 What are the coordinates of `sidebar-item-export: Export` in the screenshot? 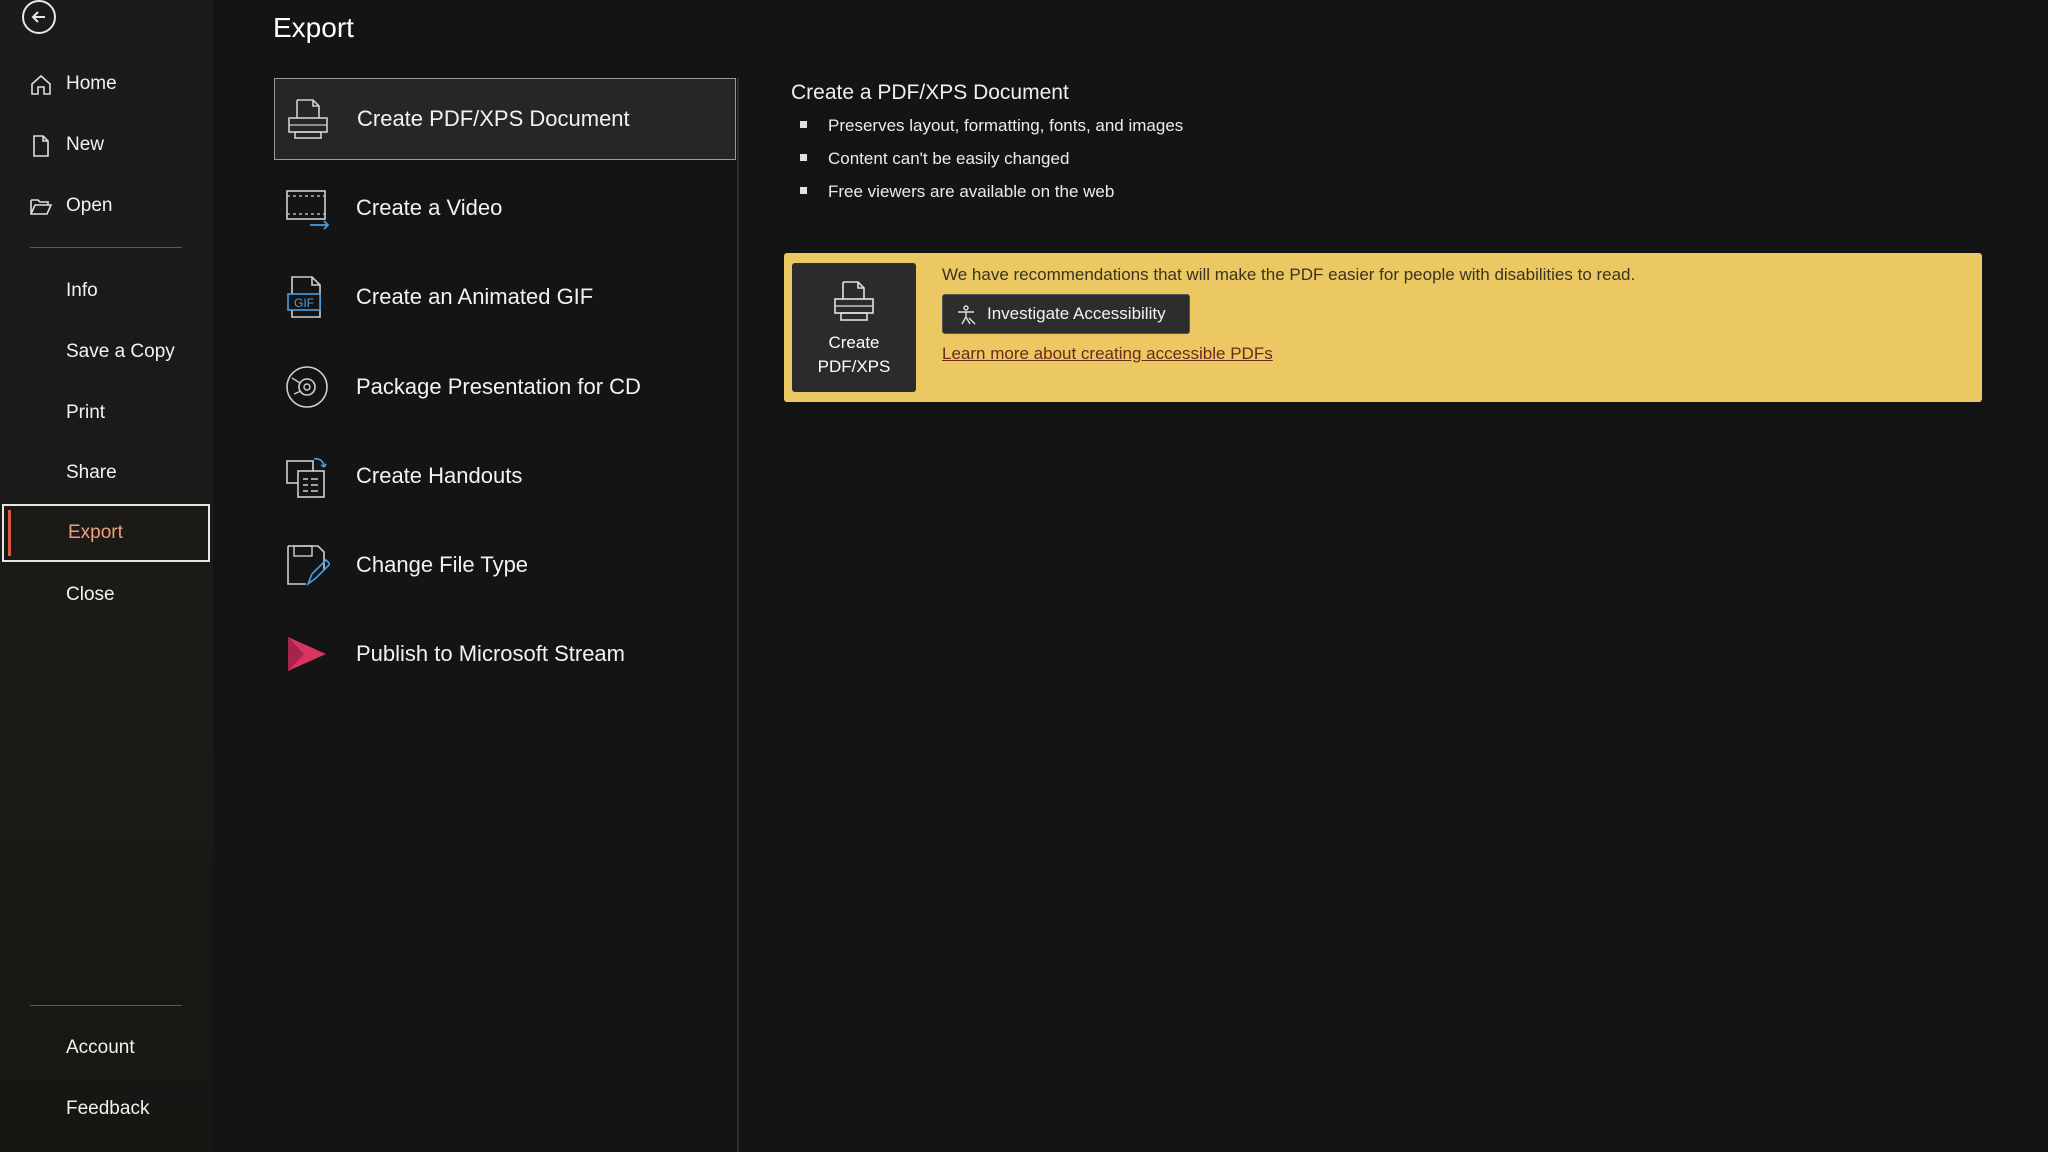 It's located at (106, 533).